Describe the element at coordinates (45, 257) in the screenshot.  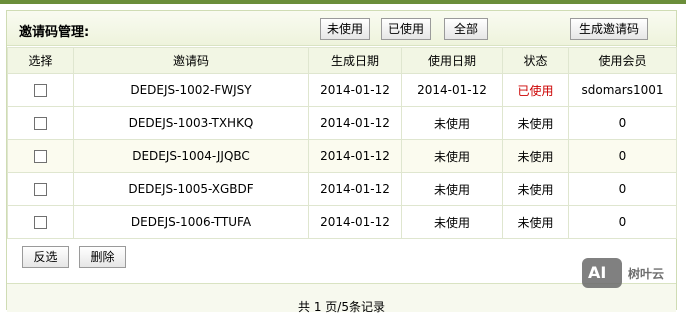
I see `invert-selection-button: 反选` at that location.